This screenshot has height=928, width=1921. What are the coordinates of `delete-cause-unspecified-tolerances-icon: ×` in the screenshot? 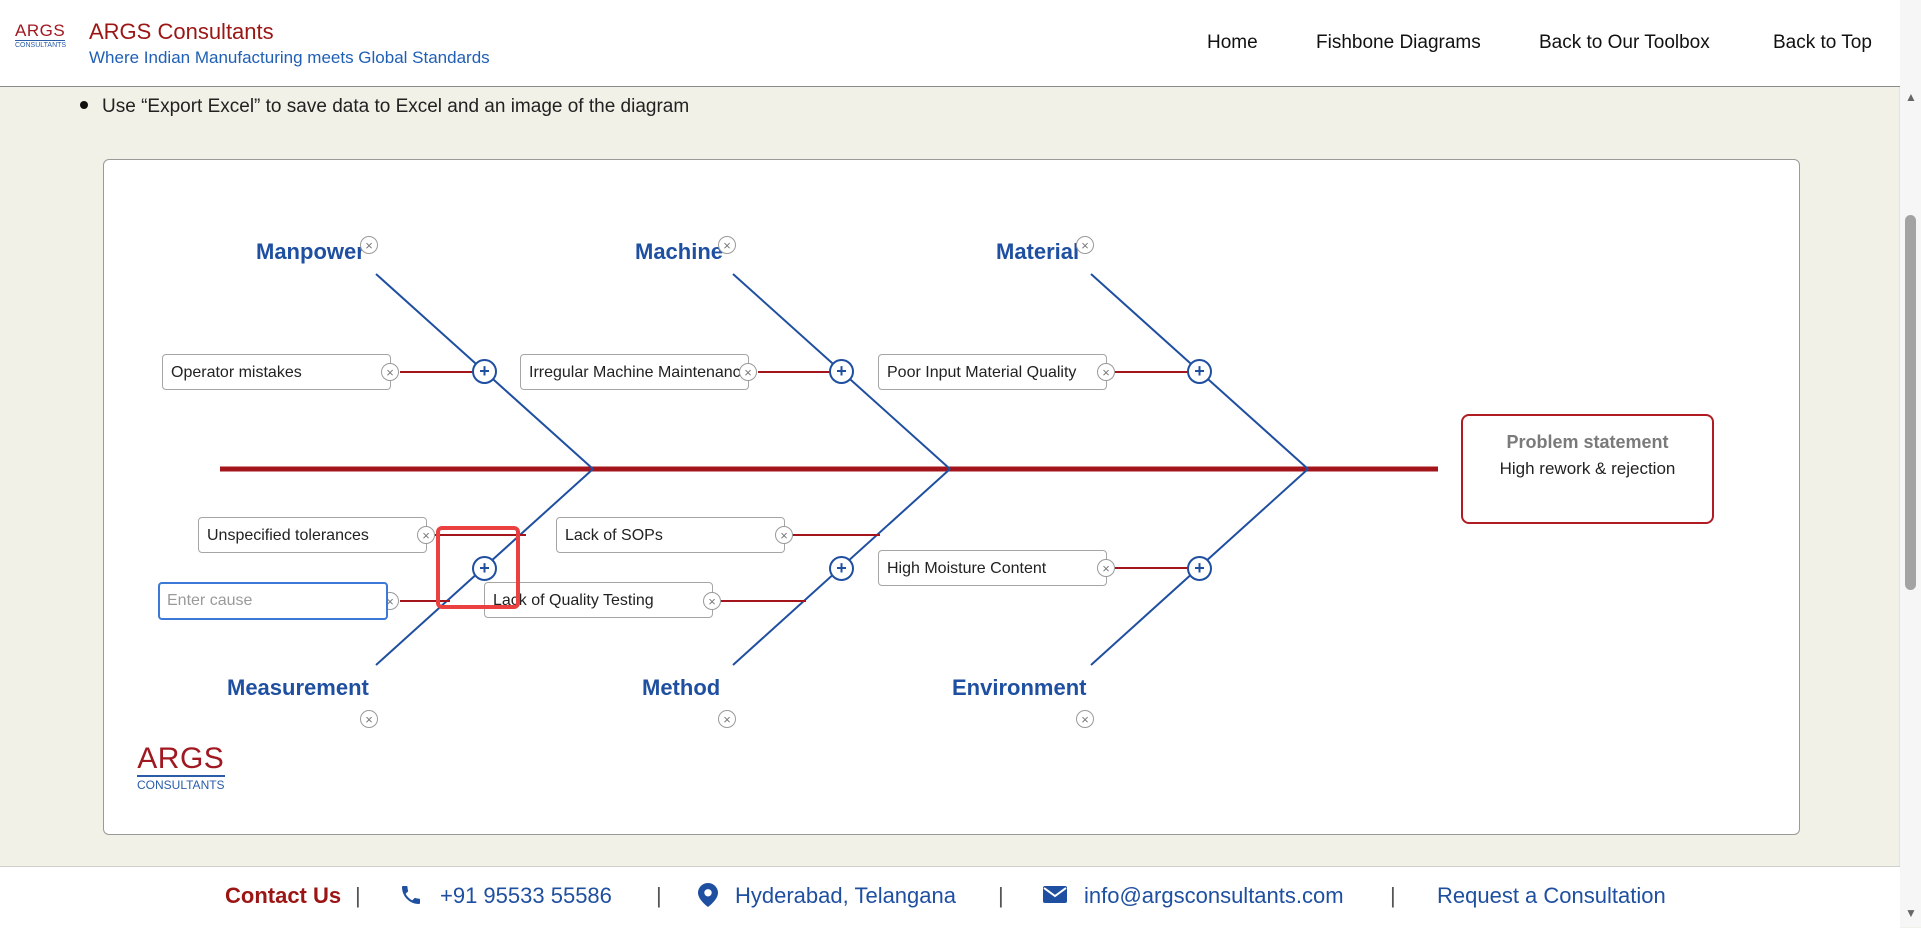 It's located at (426, 535).